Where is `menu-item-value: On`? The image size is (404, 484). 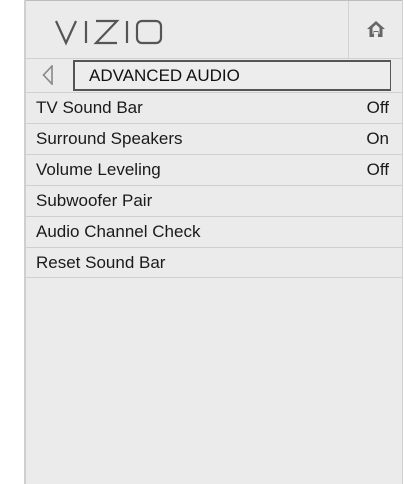 menu-item-value: On is located at coordinates (377, 138).